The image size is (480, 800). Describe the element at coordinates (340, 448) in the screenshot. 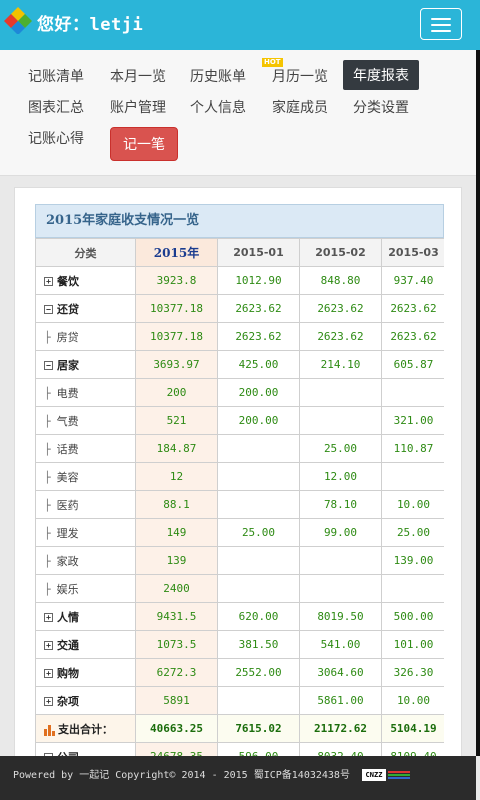

I see `month-value-cell: 25.00` at that location.